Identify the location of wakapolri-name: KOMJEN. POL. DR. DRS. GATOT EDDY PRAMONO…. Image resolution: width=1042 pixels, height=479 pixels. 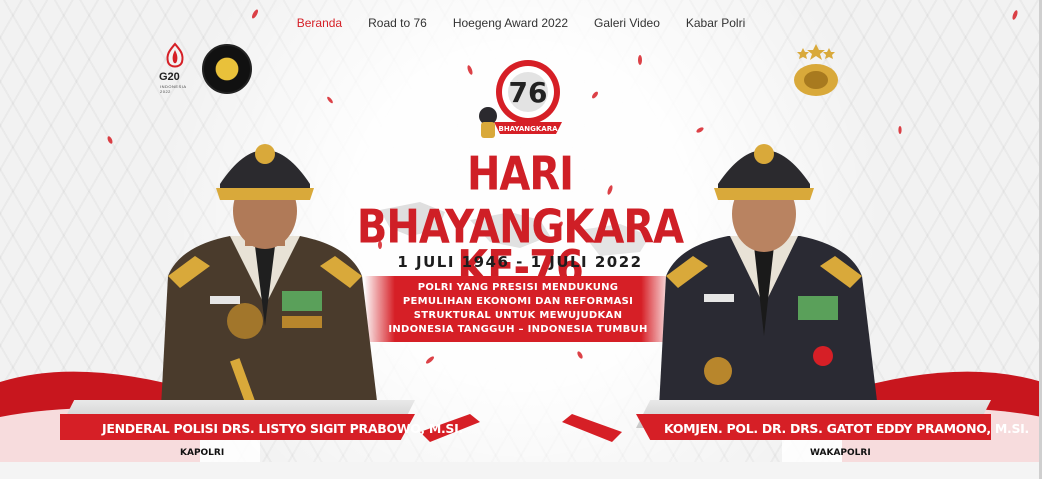
(846, 428).